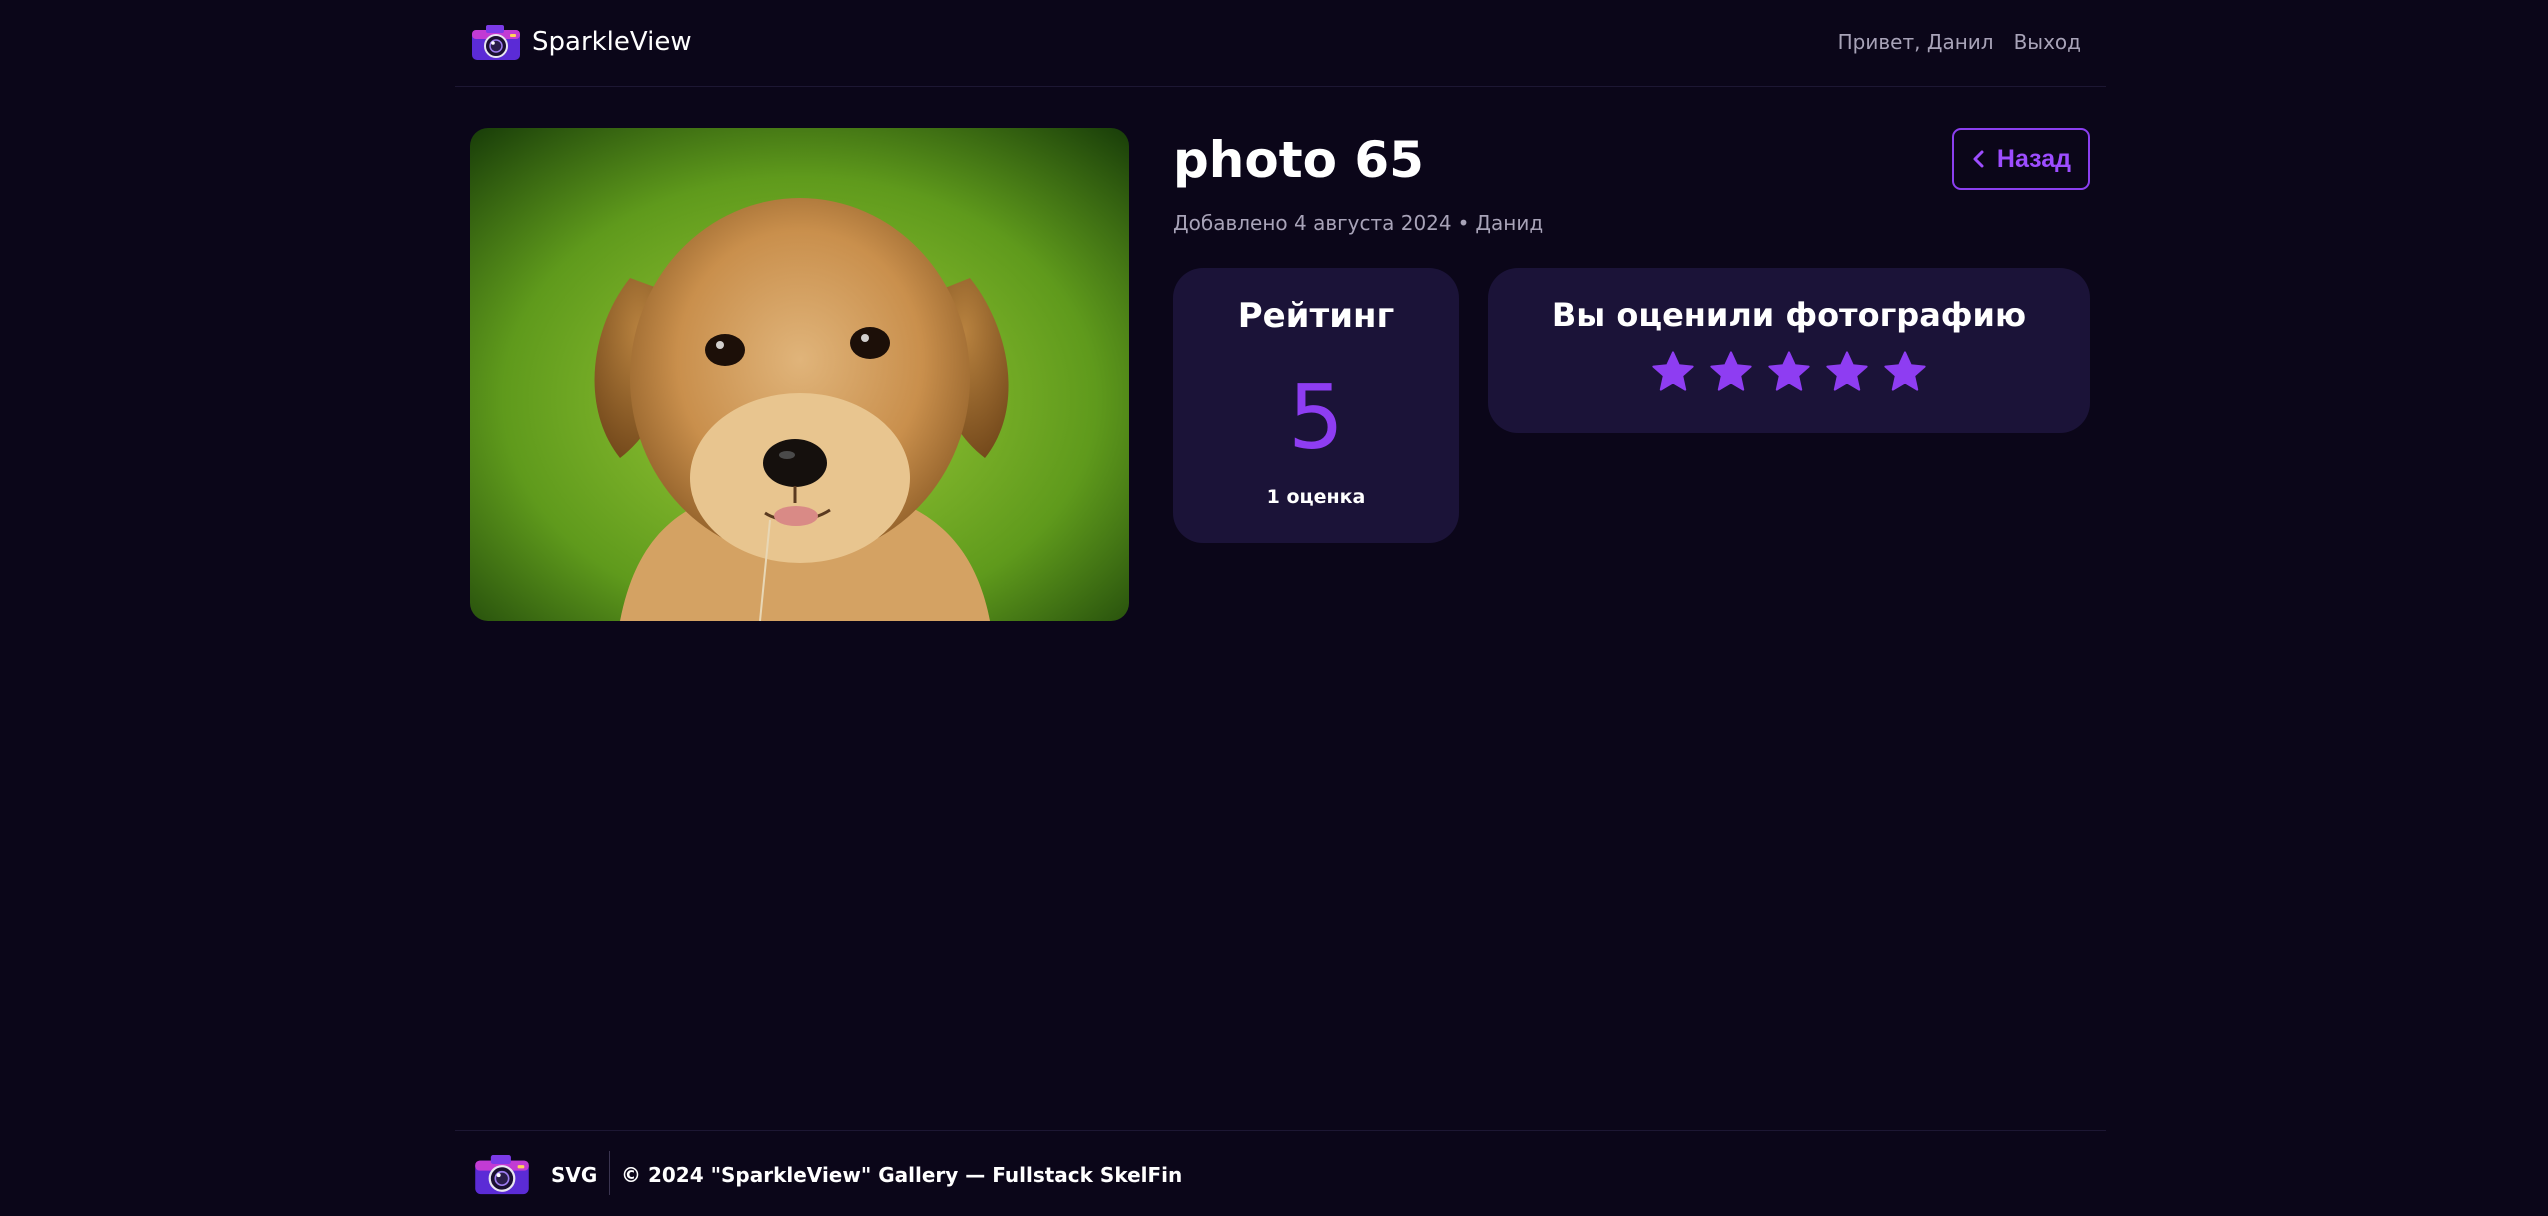 The width and height of the screenshot is (2548, 1216). I want to click on user-nav: Привет, Данил Выход, so click(1959, 42).